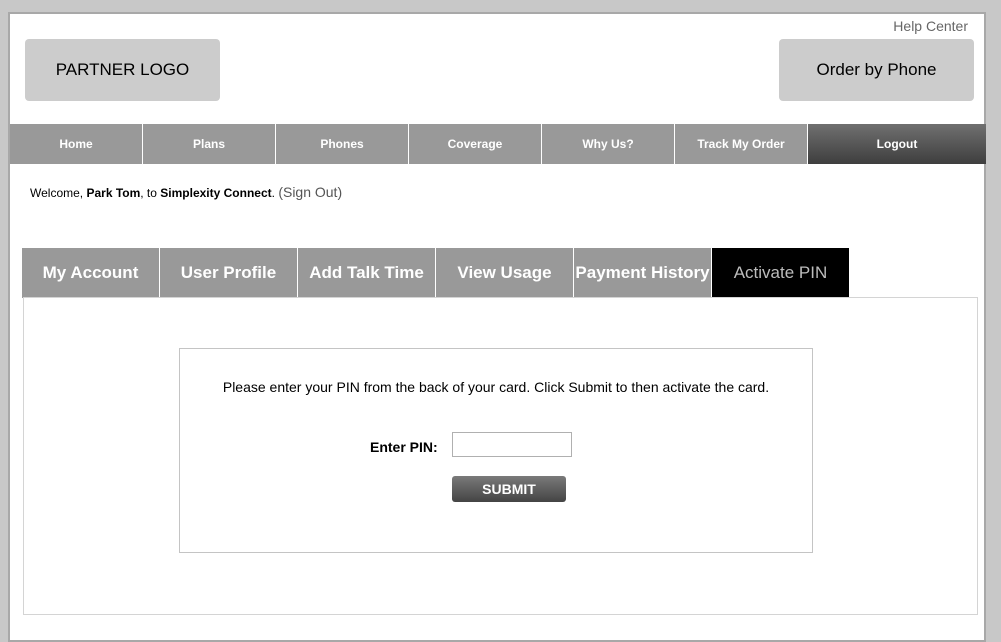  I want to click on welcome-middle: , to, so click(150, 193).